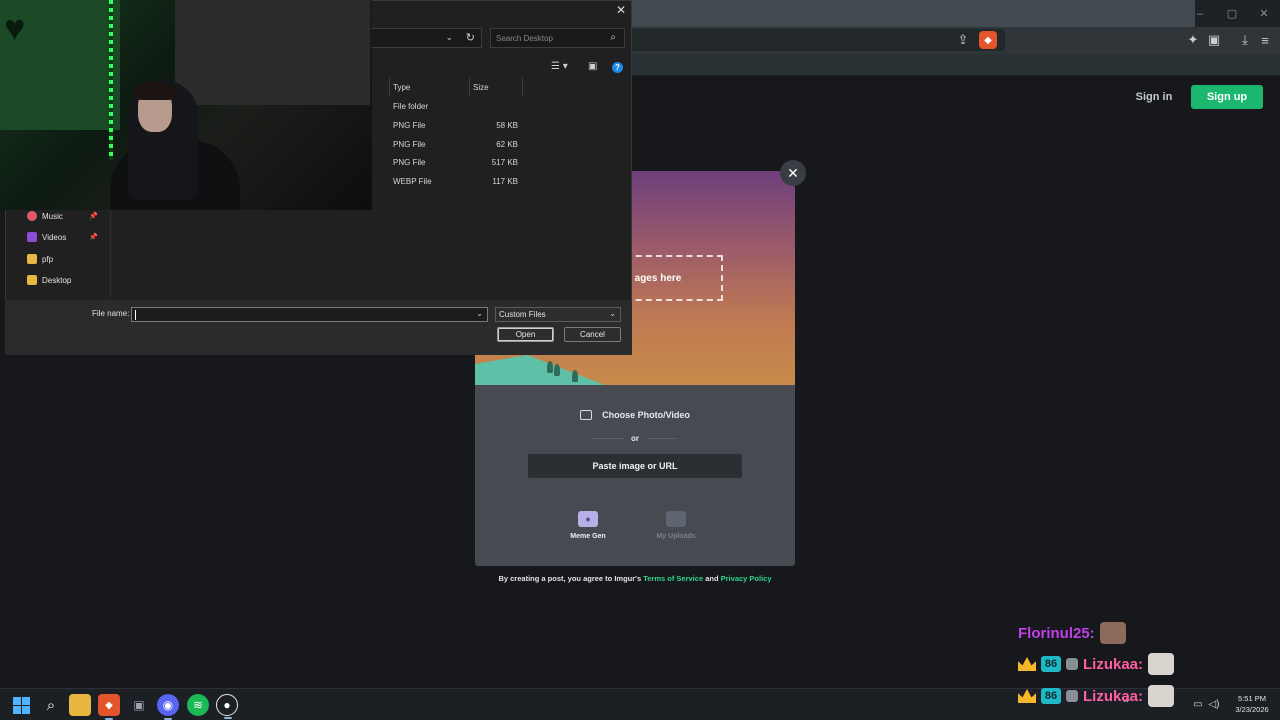 This screenshot has width=1280, height=720. What do you see at coordinates (586, 415) in the screenshot?
I see `image-icon` at bounding box center [586, 415].